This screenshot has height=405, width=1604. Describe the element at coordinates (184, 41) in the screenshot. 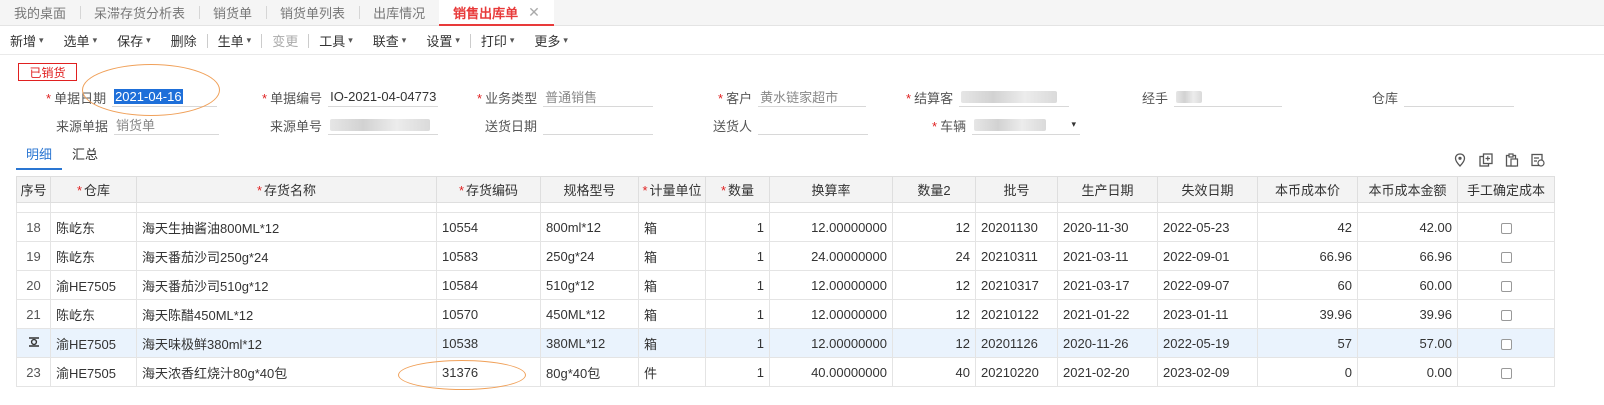

I see `delete-button: 删除` at that location.